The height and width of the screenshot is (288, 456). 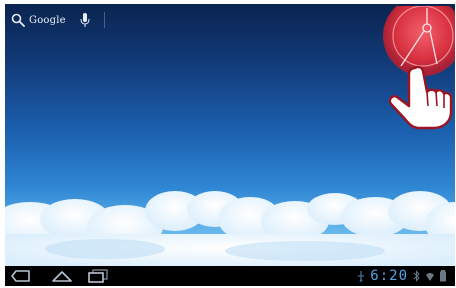 What do you see at coordinates (98, 276) in the screenshot?
I see `recent-apps-icon` at bounding box center [98, 276].